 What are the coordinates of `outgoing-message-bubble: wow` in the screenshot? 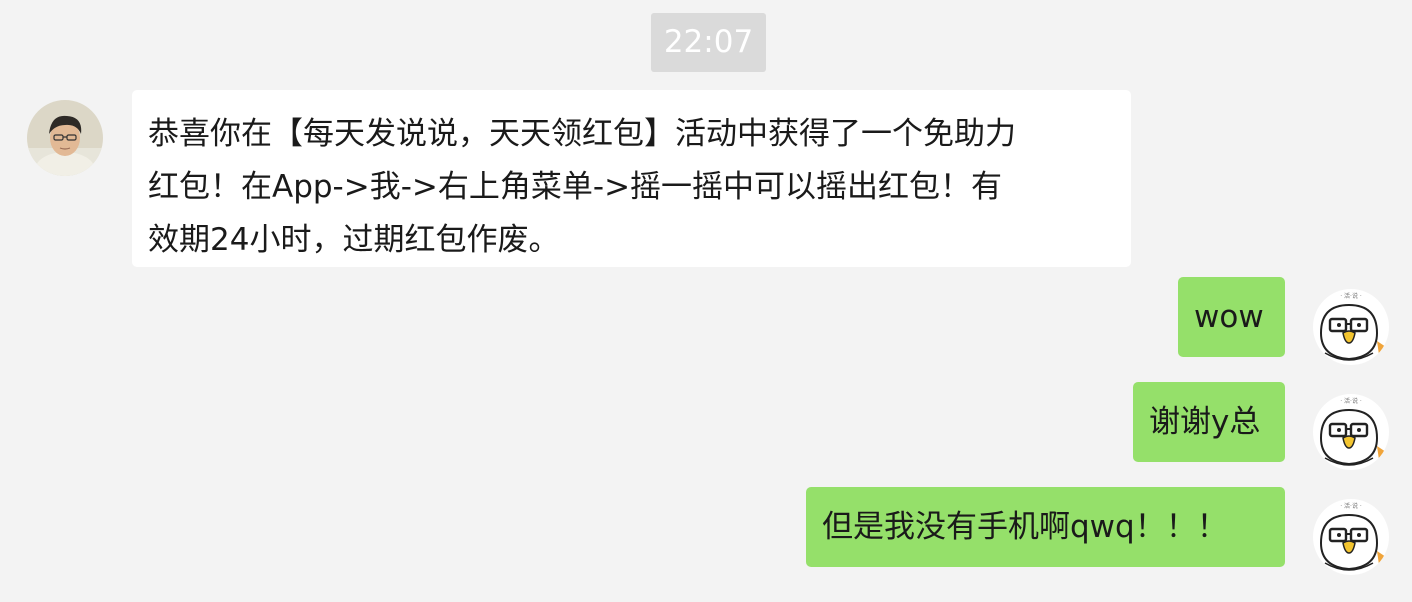 It's located at (1231, 317).